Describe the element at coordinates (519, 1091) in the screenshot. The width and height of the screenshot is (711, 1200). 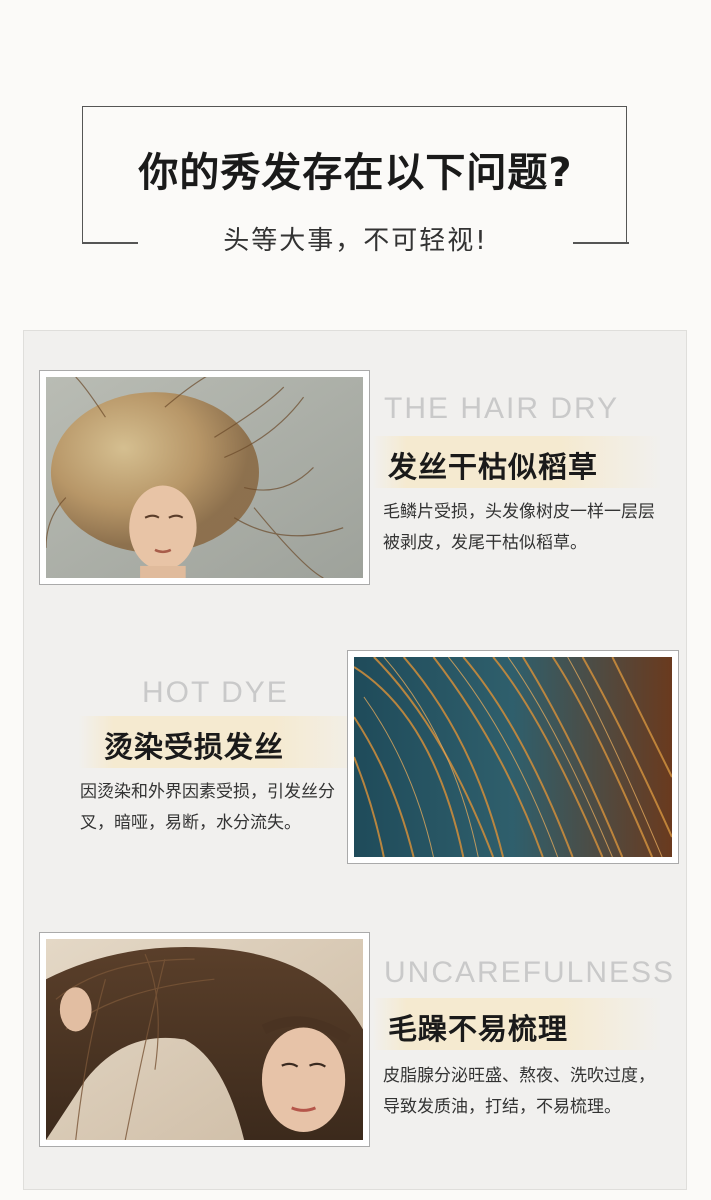
I see `item-3-description: 皮脂腺分泌旺盛、熬夜、洗吹过度，导致发质油，打结，不易梳理。` at that location.